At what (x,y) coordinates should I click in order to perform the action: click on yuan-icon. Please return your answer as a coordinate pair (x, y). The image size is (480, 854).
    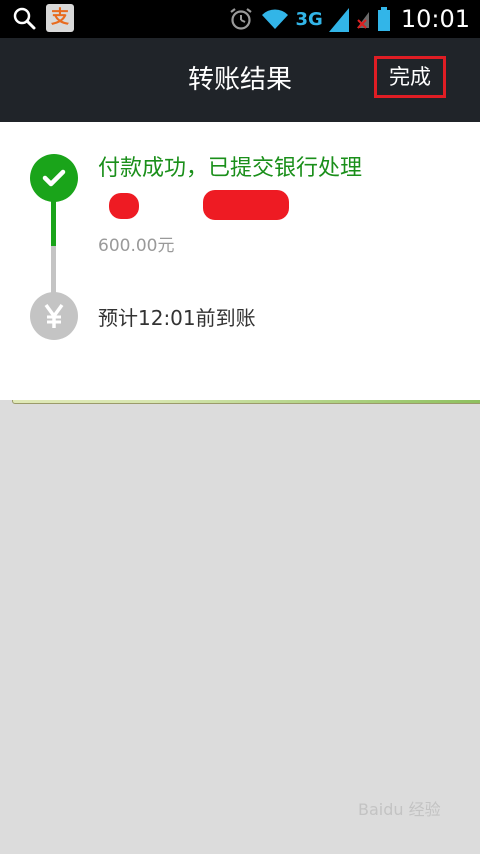
    Looking at the image, I should click on (54, 316).